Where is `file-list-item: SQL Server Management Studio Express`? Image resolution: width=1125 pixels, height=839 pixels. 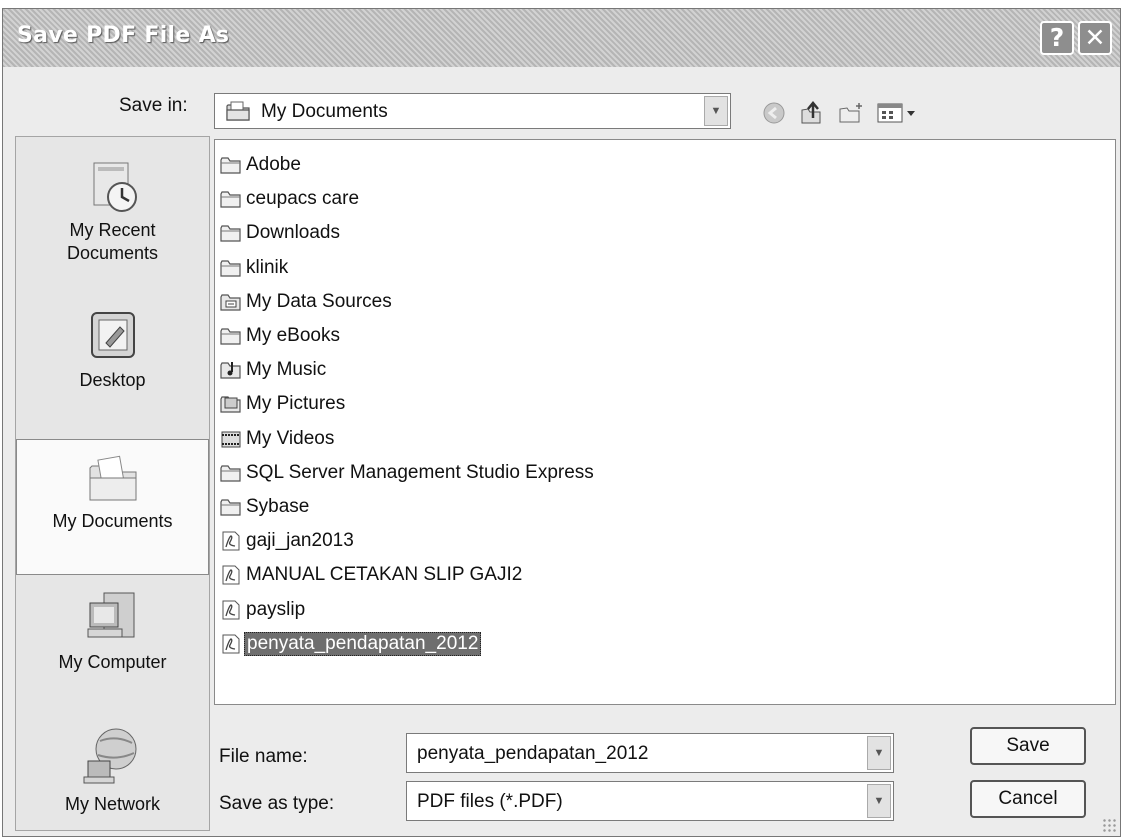 file-list-item: SQL Server Management Studio Express is located at coordinates (408, 473).